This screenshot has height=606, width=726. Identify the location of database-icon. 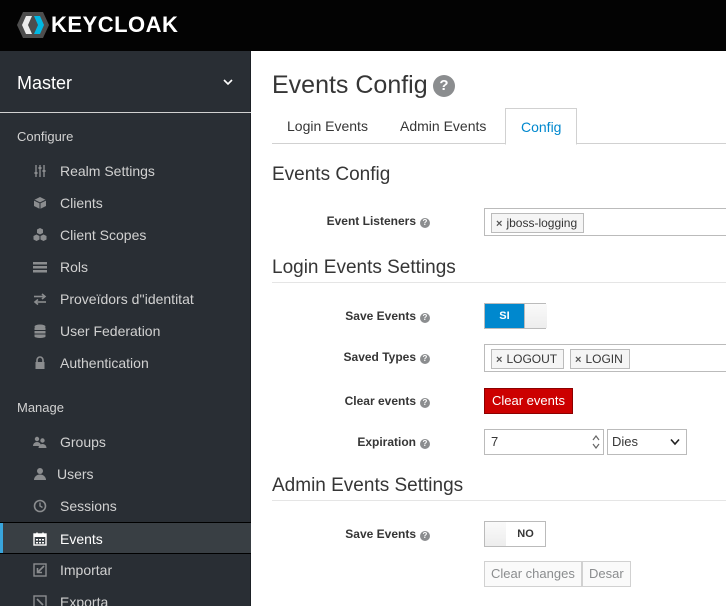
(40, 331).